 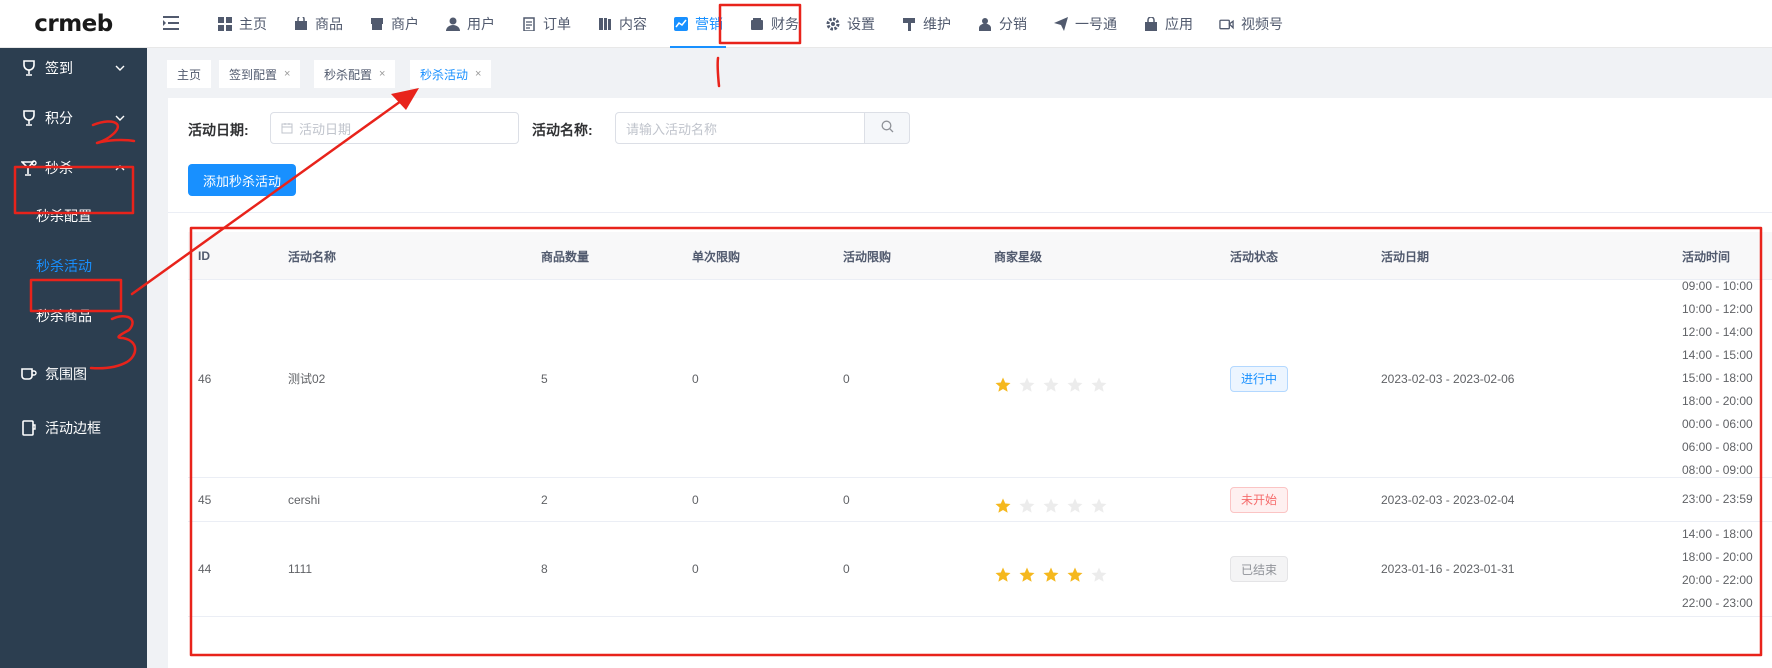 I want to click on sidebar-subitem-label: 秒杀活动, so click(x=64, y=266).